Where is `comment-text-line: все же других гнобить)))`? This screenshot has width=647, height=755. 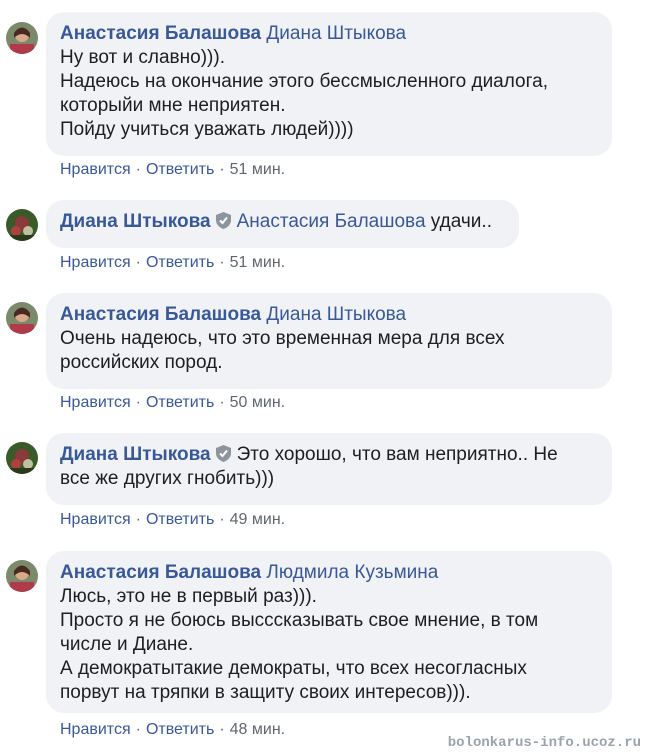
comment-text-line: все же других гнобить))) is located at coordinates (167, 478).